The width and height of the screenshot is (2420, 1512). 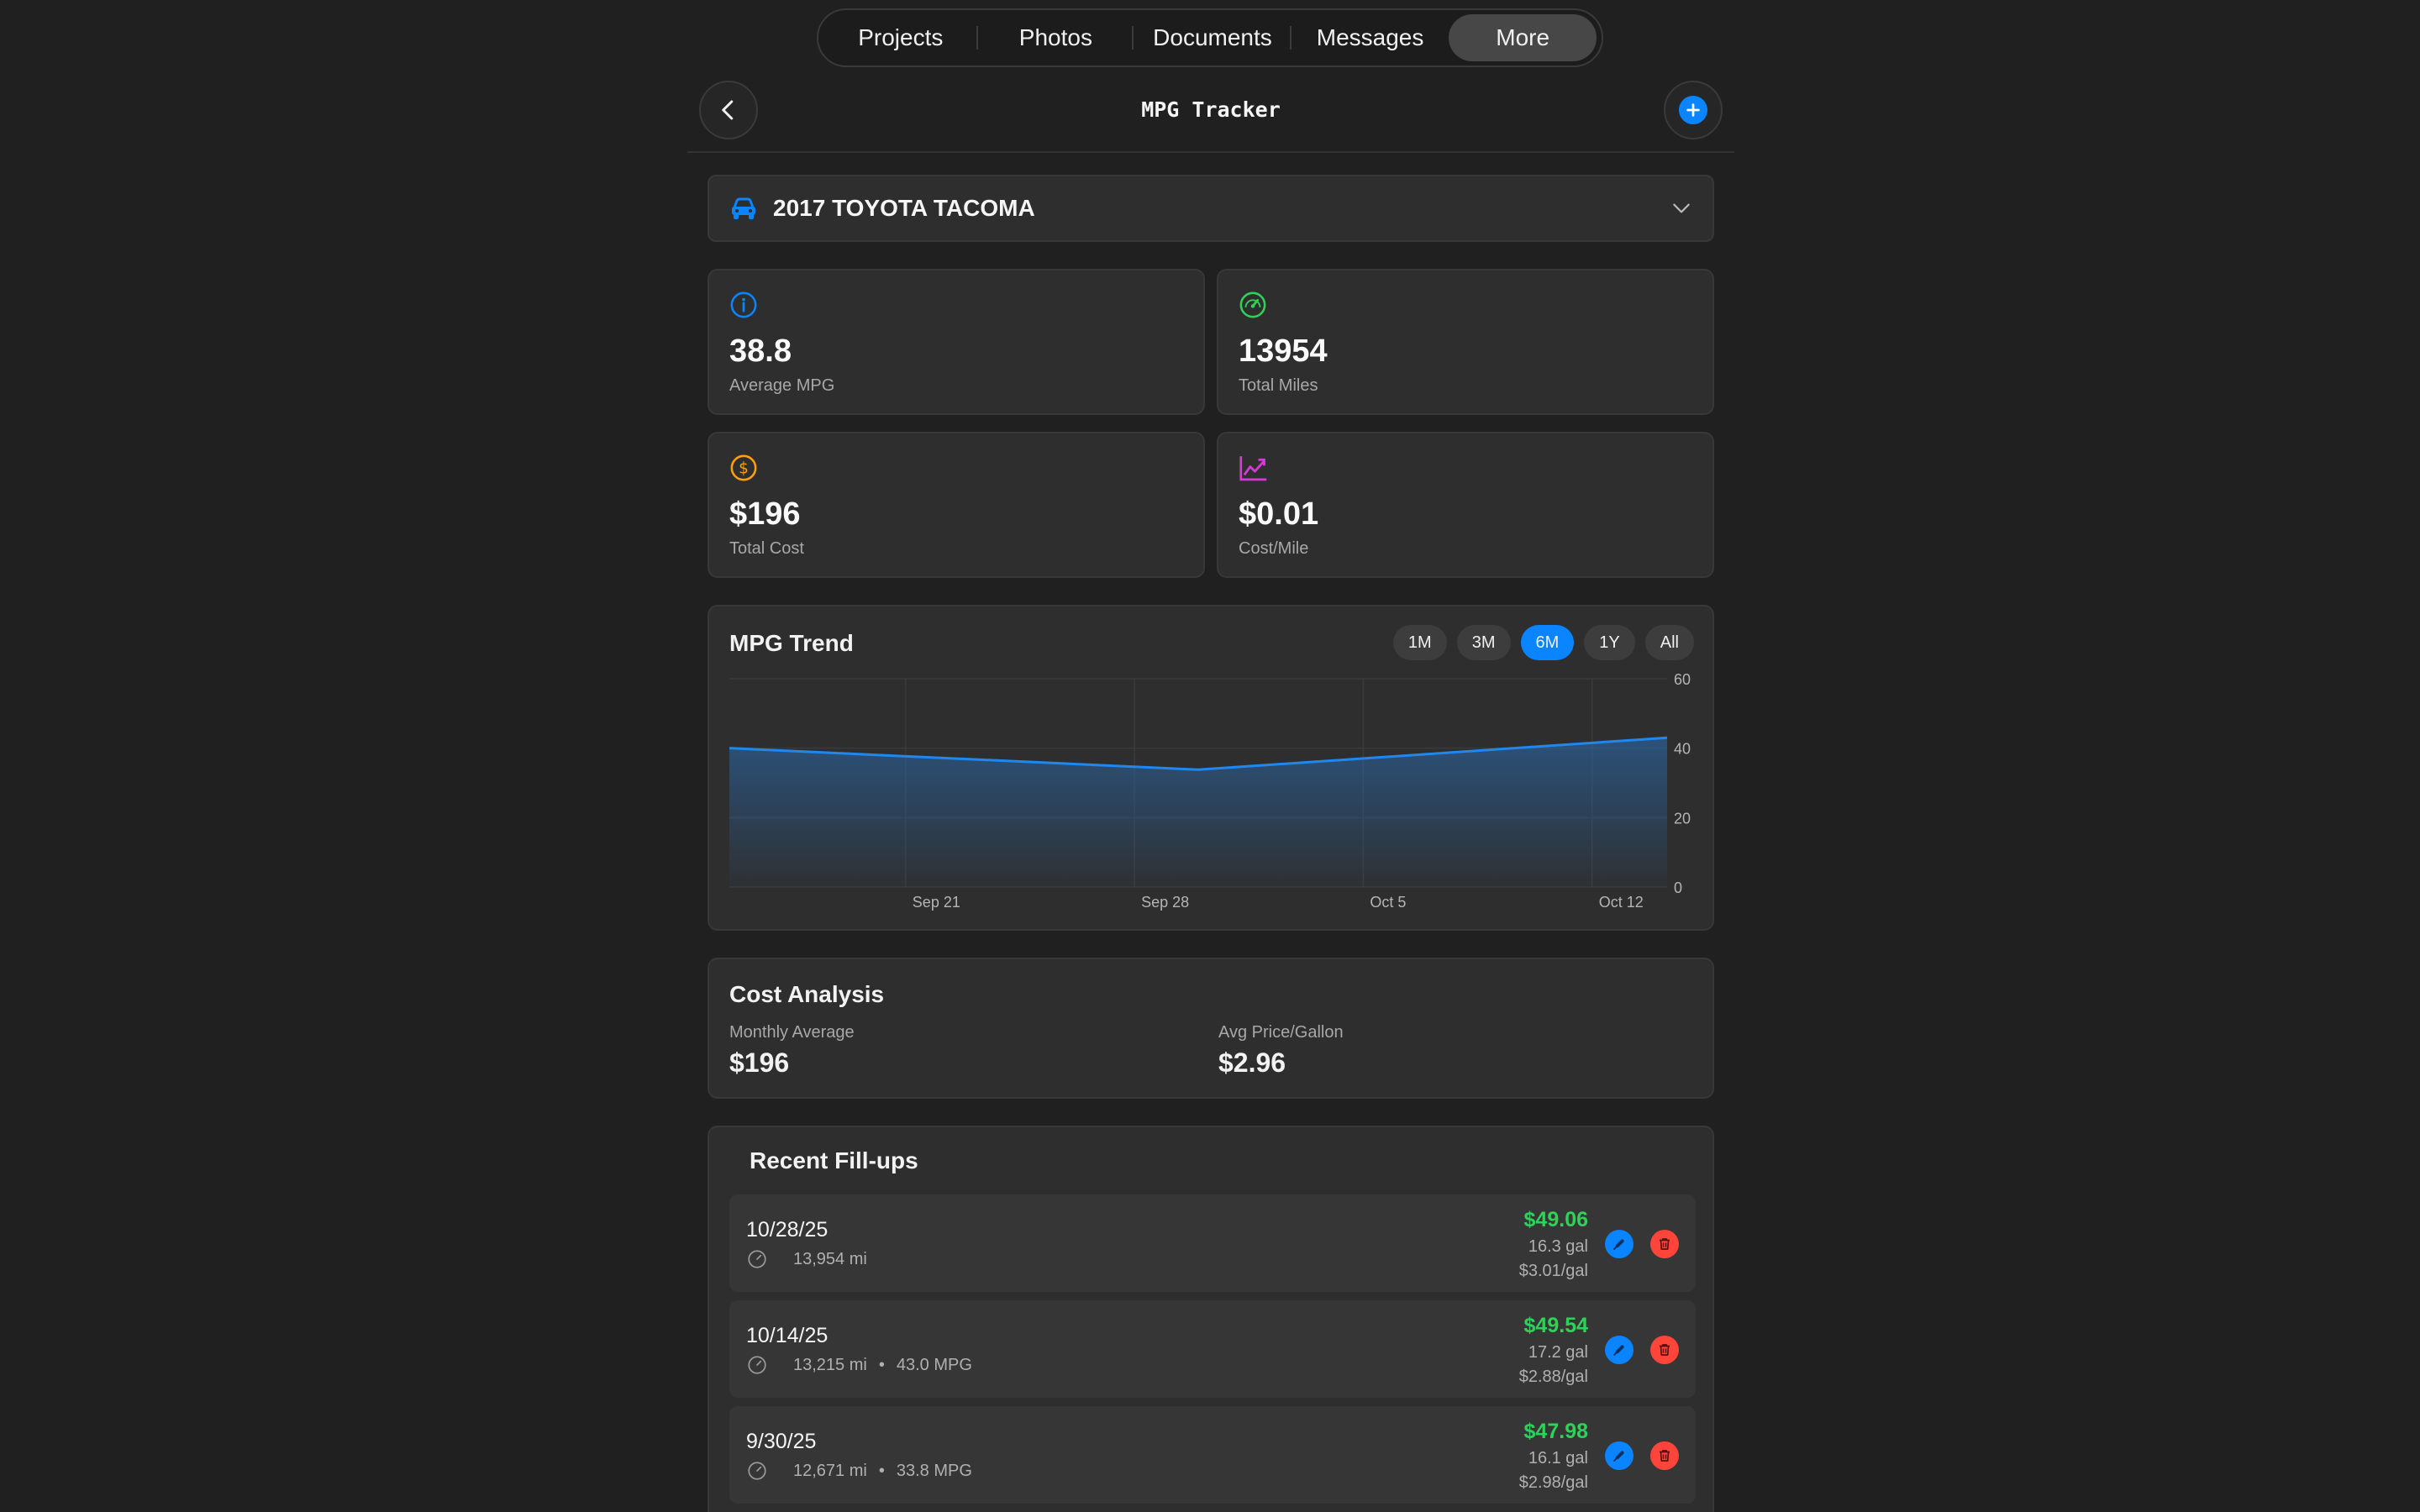 What do you see at coordinates (759, 1062) in the screenshot?
I see `monthly-average-value: $196` at bounding box center [759, 1062].